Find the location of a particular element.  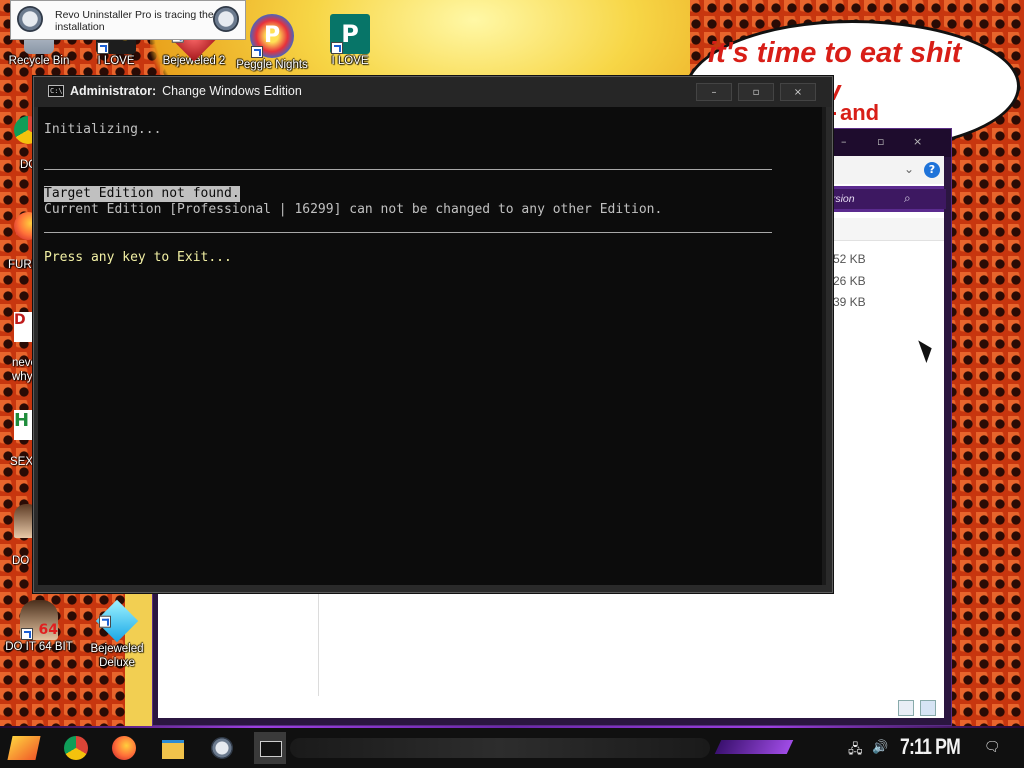

taskbar-file-explorer is located at coordinates (173, 748).